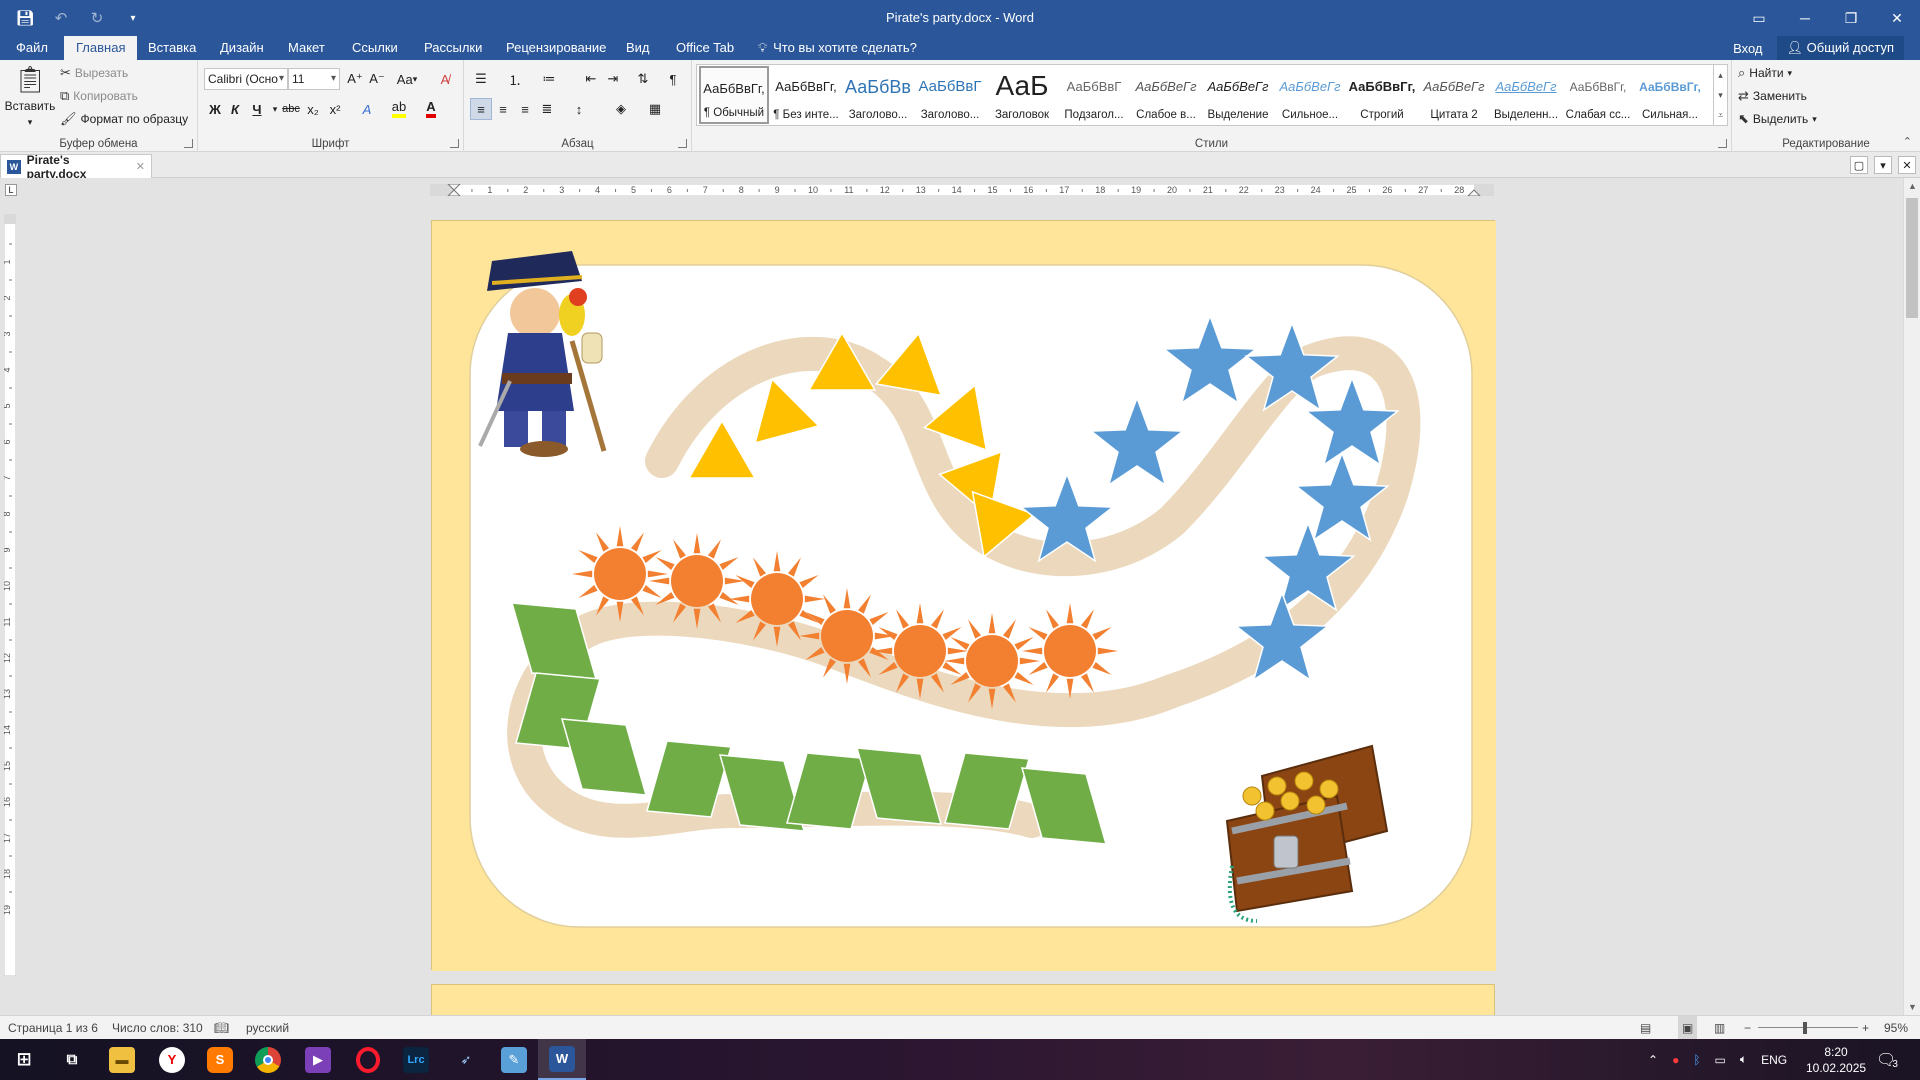 This screenshot has width=1920, height=1080. I want to click on read-mode-icon: ▤, so click(1645, 1028).